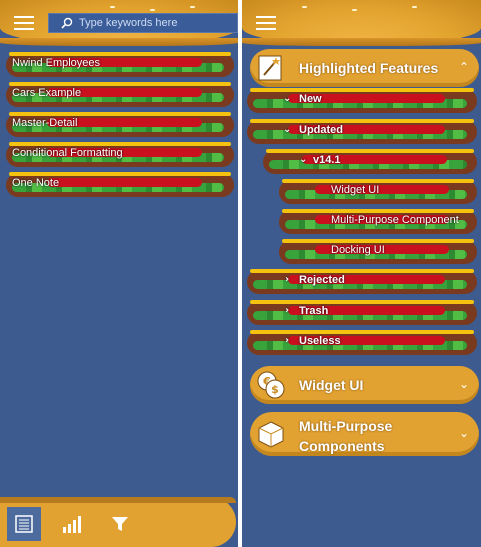 Image resolution: width=481 pixels, height=547 pixels. Describe the element at coordinates (320, 341) in the screenshot. I see `tree-item-label: Useless` at that location.